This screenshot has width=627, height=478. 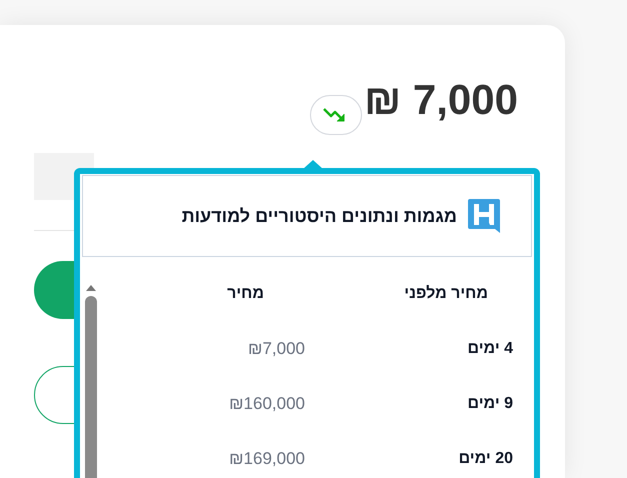 What do you see at coordinates (276, 349) in the screenshot?
I see `price-cell-text: ₪7,000` at bounding box center [276, 349].